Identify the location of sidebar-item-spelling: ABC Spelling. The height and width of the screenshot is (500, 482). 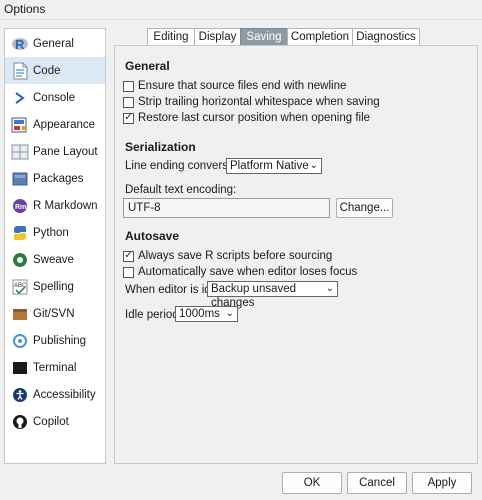
(55, 286).